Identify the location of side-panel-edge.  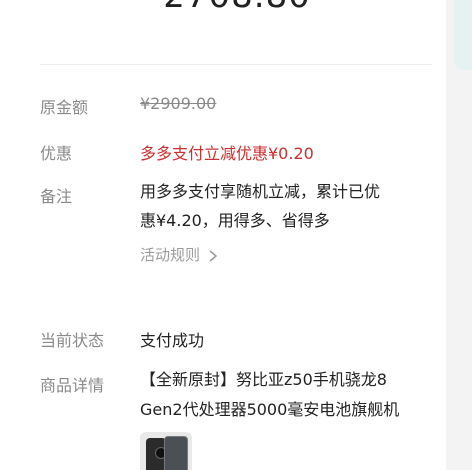
(463, 35).